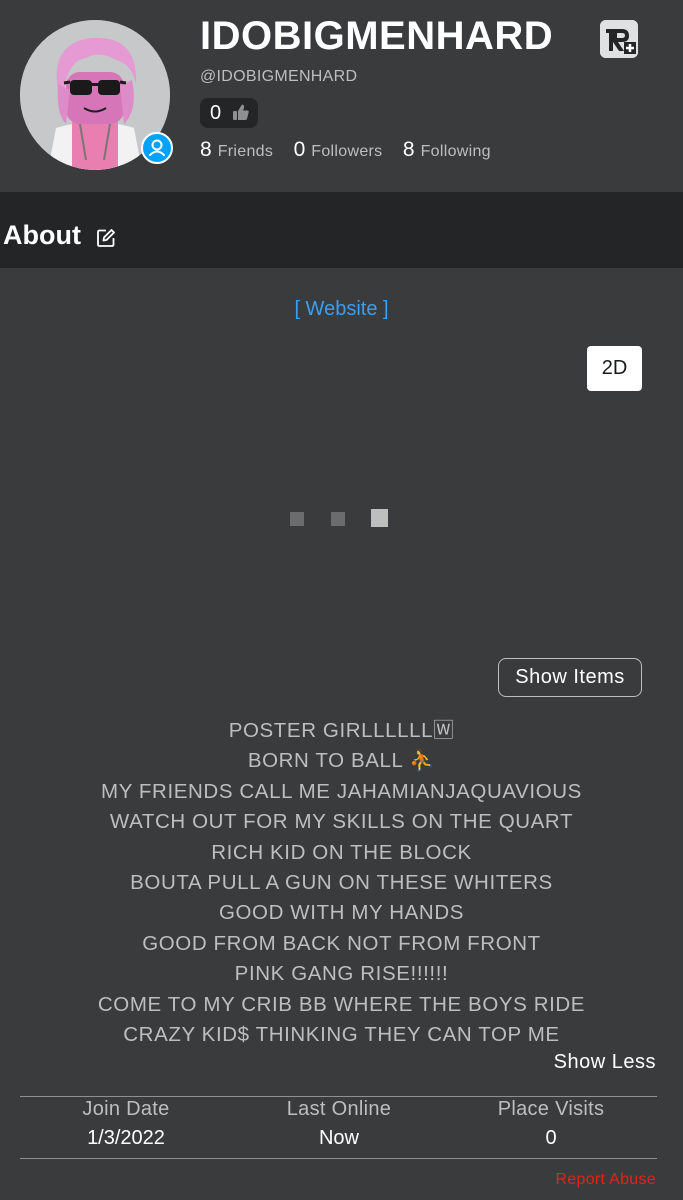 This screenshot has height=1200, width=683. Describe the element at coordinates (341, 913) in the screenshot. I see `bio-line: GOOD WITH MY HANDS` at that location.